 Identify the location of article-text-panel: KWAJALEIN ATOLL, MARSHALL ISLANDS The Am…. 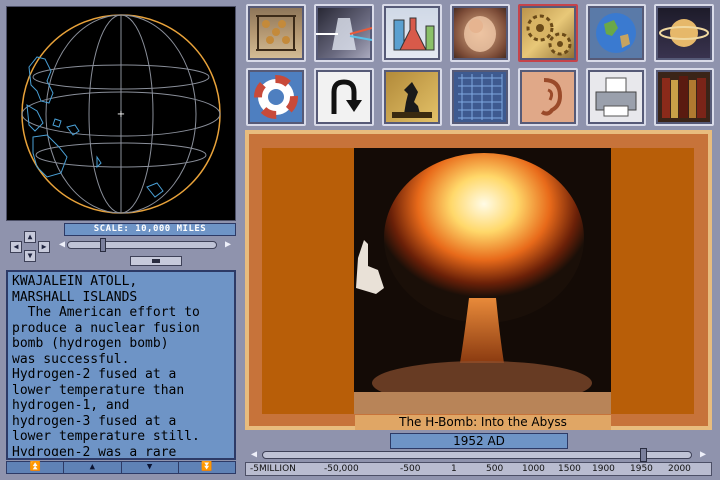
(121, 365).